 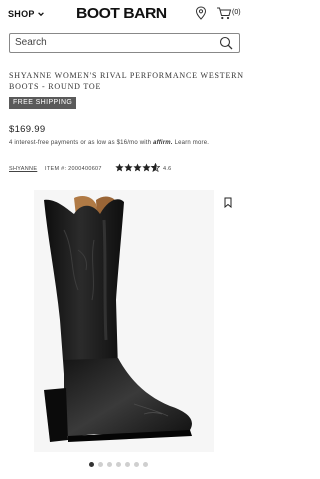 I want to click on site-header: SHOP BOOT BARN (0), so click(x=124, y=15).